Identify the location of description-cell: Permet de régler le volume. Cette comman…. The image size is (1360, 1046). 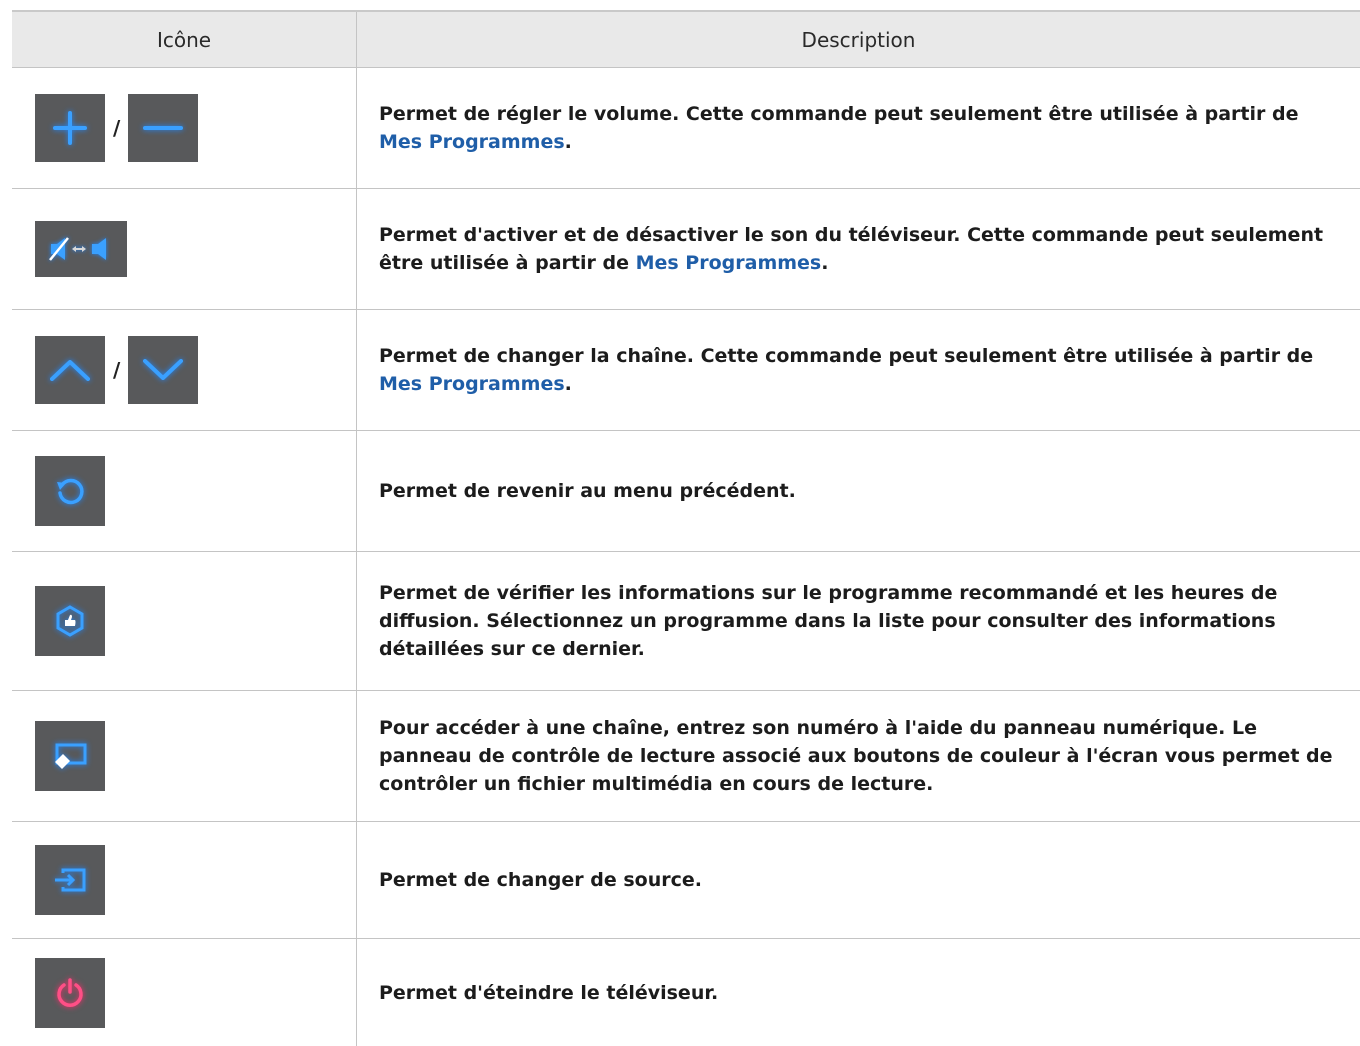
(858, 128).